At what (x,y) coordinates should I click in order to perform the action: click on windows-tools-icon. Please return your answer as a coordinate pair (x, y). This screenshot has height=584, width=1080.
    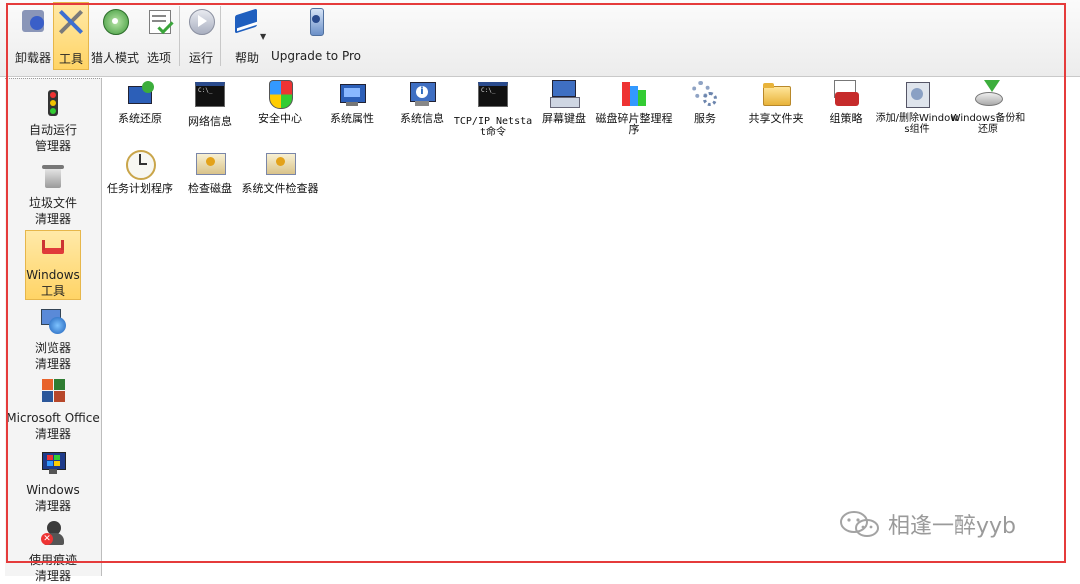
    Looking at the image, I should click on (53, 248).